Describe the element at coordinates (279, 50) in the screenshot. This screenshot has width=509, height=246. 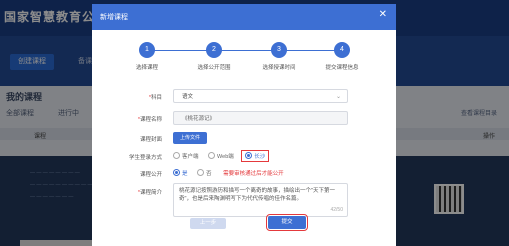
I see `step-number: 3` at that location.